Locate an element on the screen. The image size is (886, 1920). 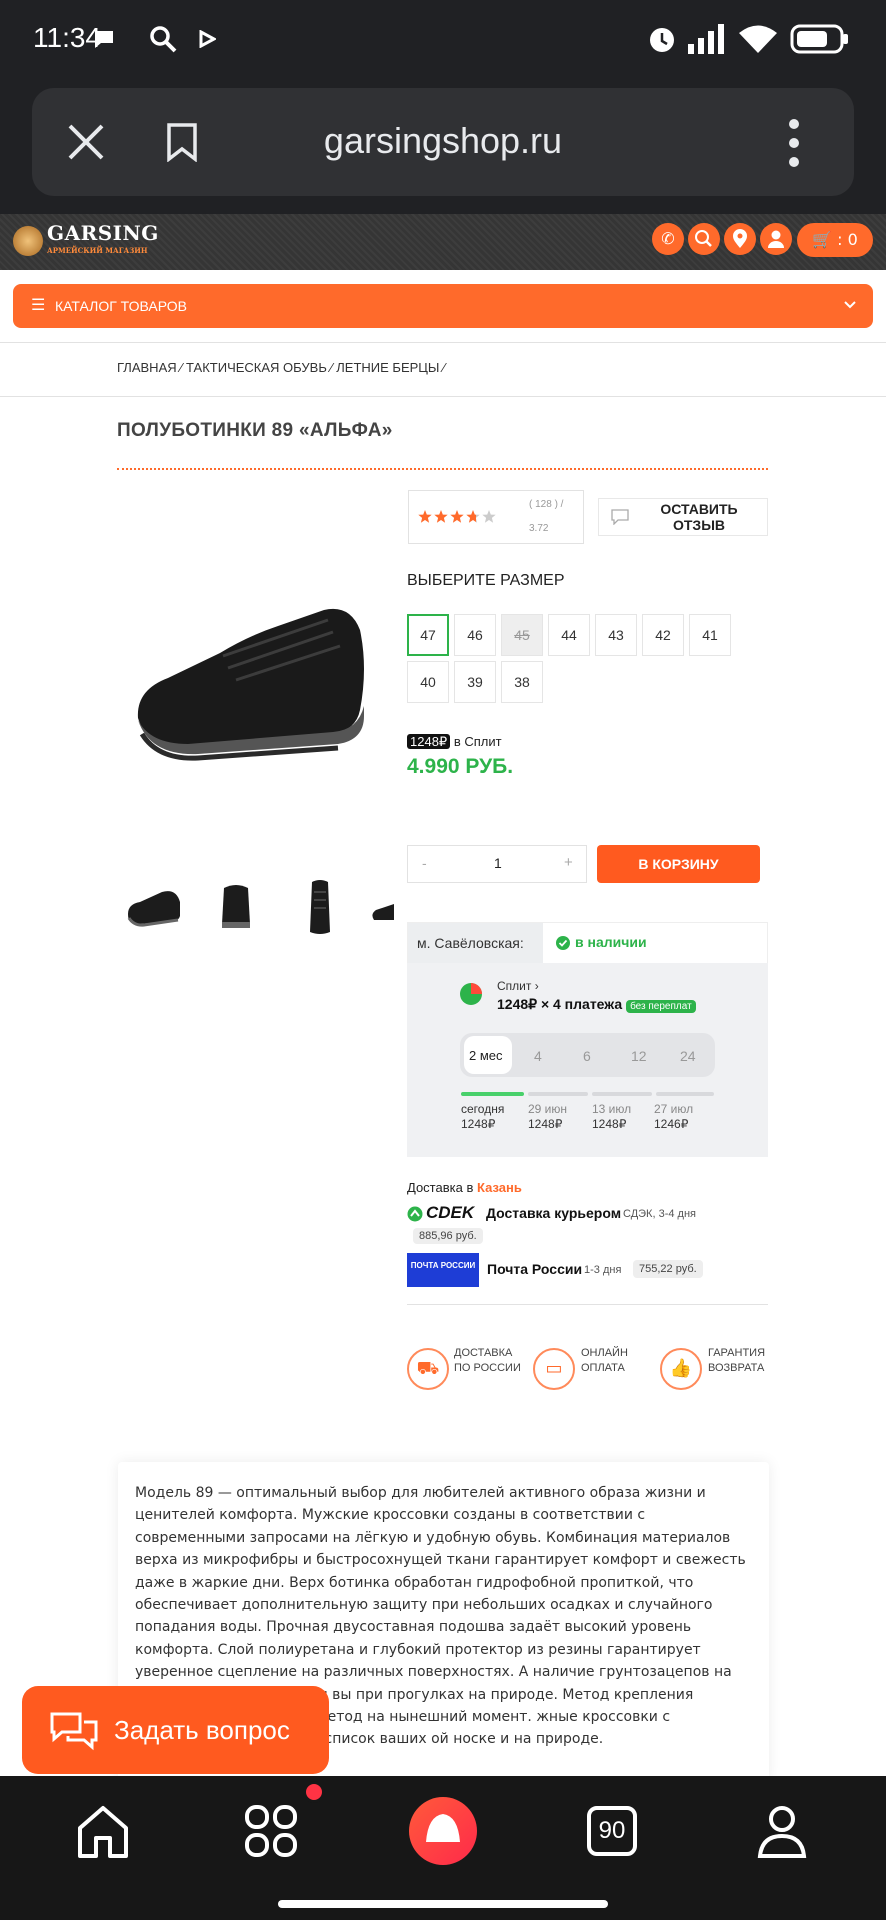
delivery-label: Доставка в is located at coordinates (440, 1187).